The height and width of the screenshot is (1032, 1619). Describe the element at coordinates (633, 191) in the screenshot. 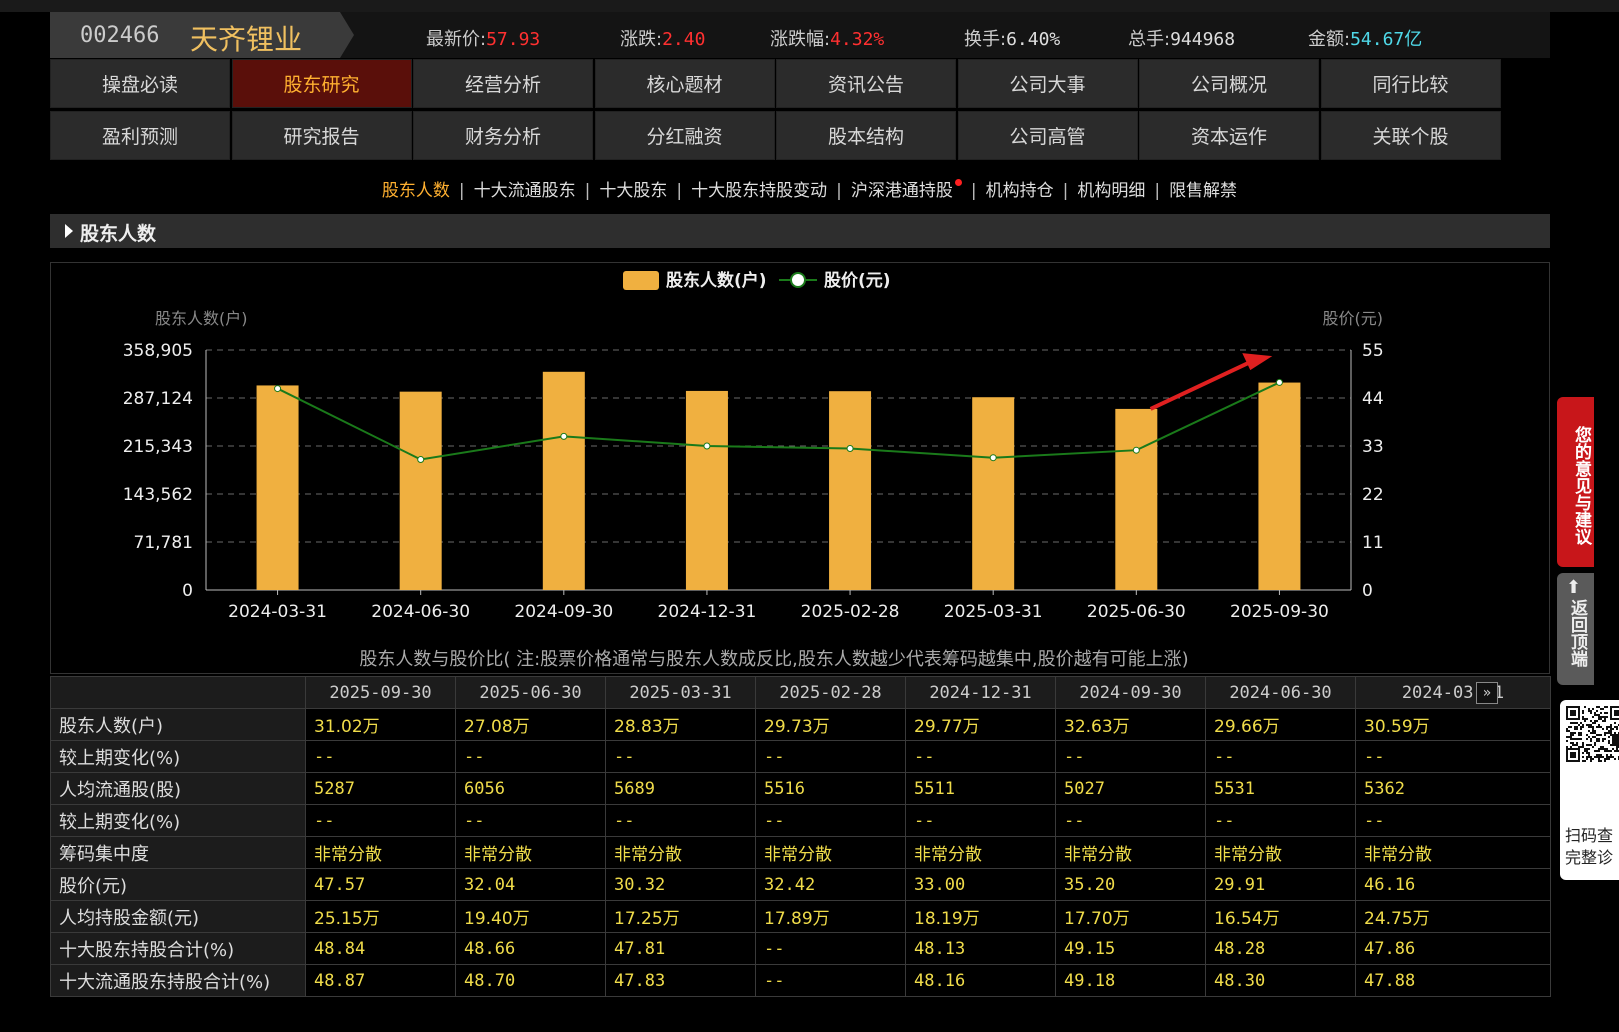

I see `subnav-item: 十大股东` at that location.